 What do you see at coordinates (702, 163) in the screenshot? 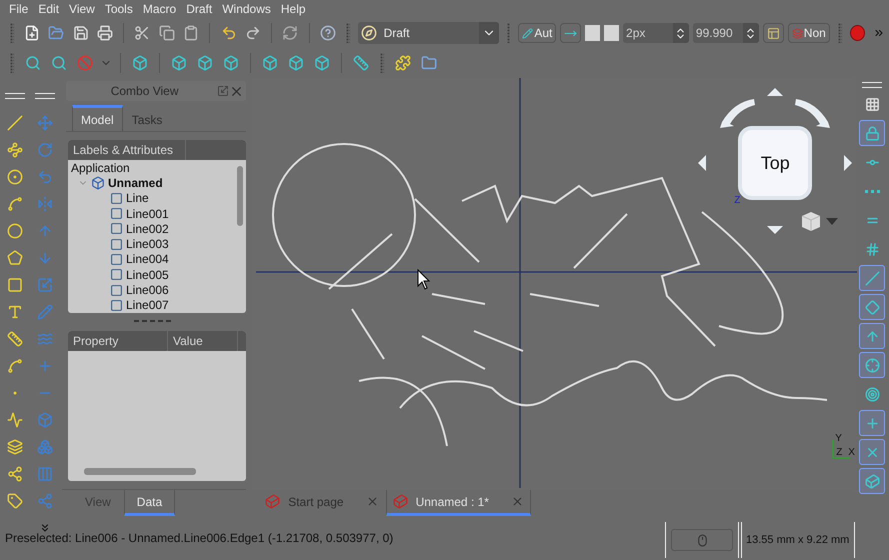
I see `left-arrow-icon` at bounding box center [702, 163].